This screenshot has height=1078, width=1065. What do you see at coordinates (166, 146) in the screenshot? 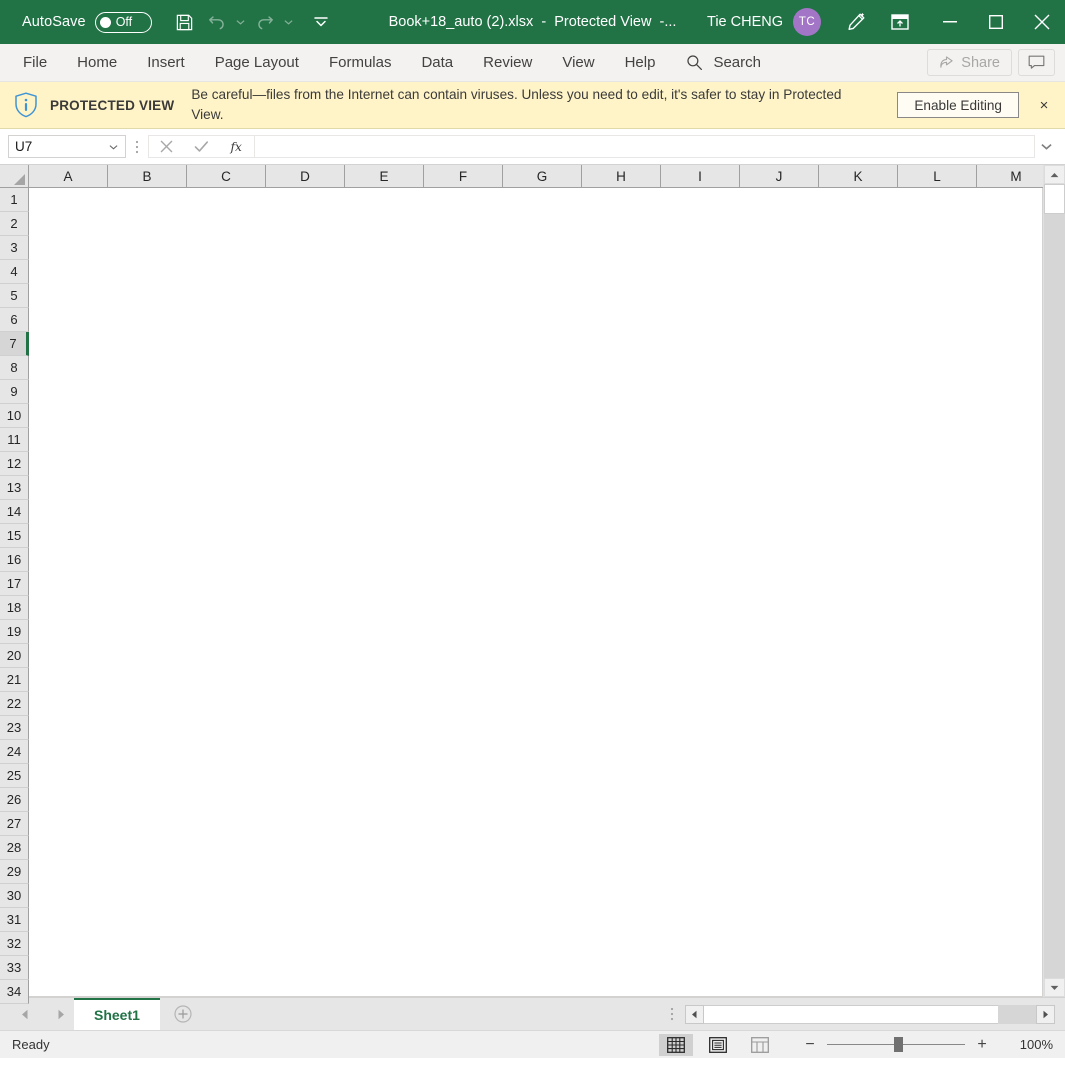
I see `cancel-formula-icon` at bounding box center [166, 146].